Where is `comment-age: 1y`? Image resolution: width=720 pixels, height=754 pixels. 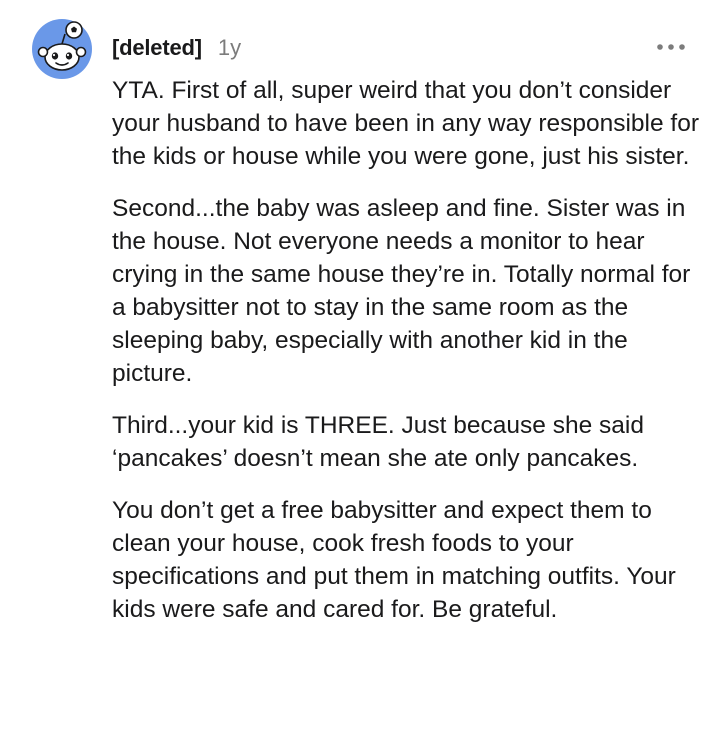 comment-age: 1y is located at coordinates (229, 47).